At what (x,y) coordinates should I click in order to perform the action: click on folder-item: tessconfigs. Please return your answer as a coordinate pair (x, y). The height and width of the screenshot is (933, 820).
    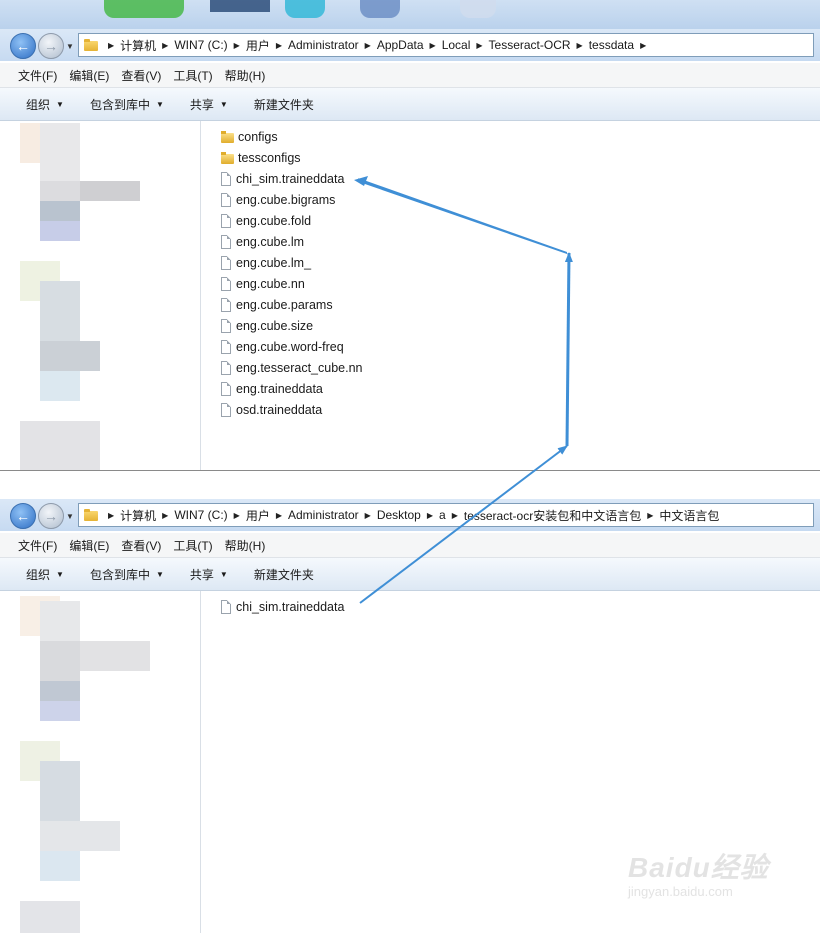
    Looking at the image, I should click on (291, 157).